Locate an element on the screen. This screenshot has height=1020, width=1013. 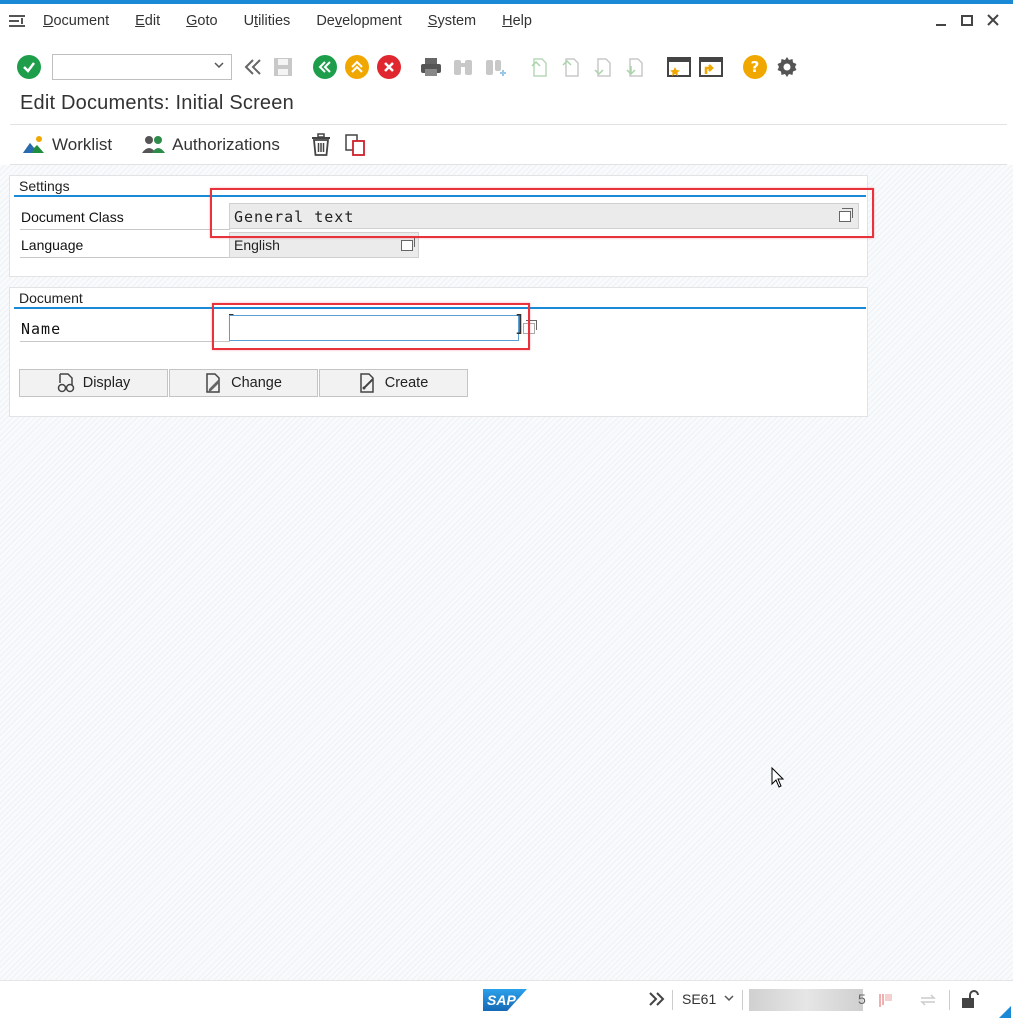
document-title: Document is located at coordinates (51, 298).